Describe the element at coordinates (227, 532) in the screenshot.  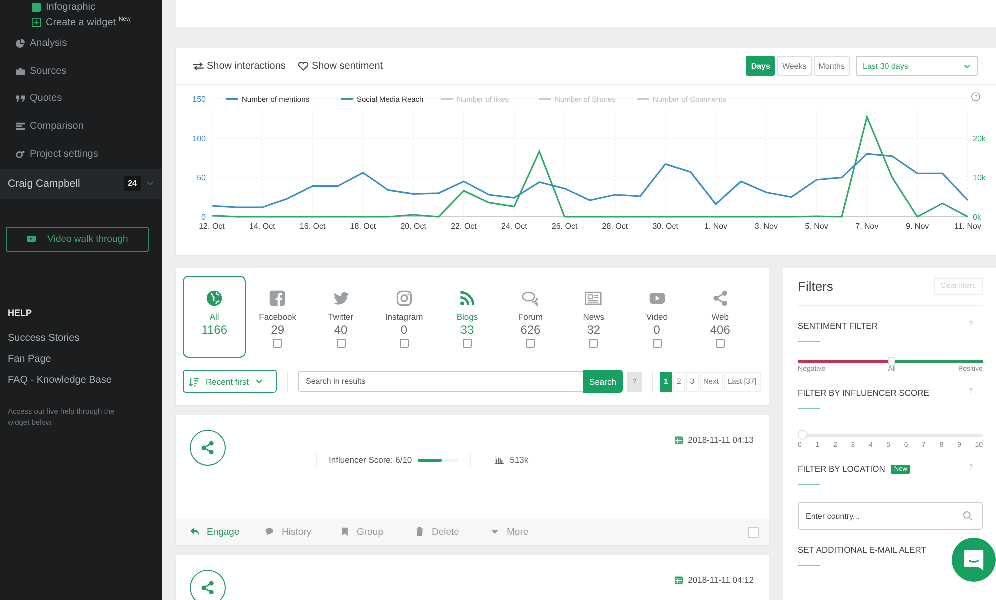
I see `post-action: Engage` at that location.